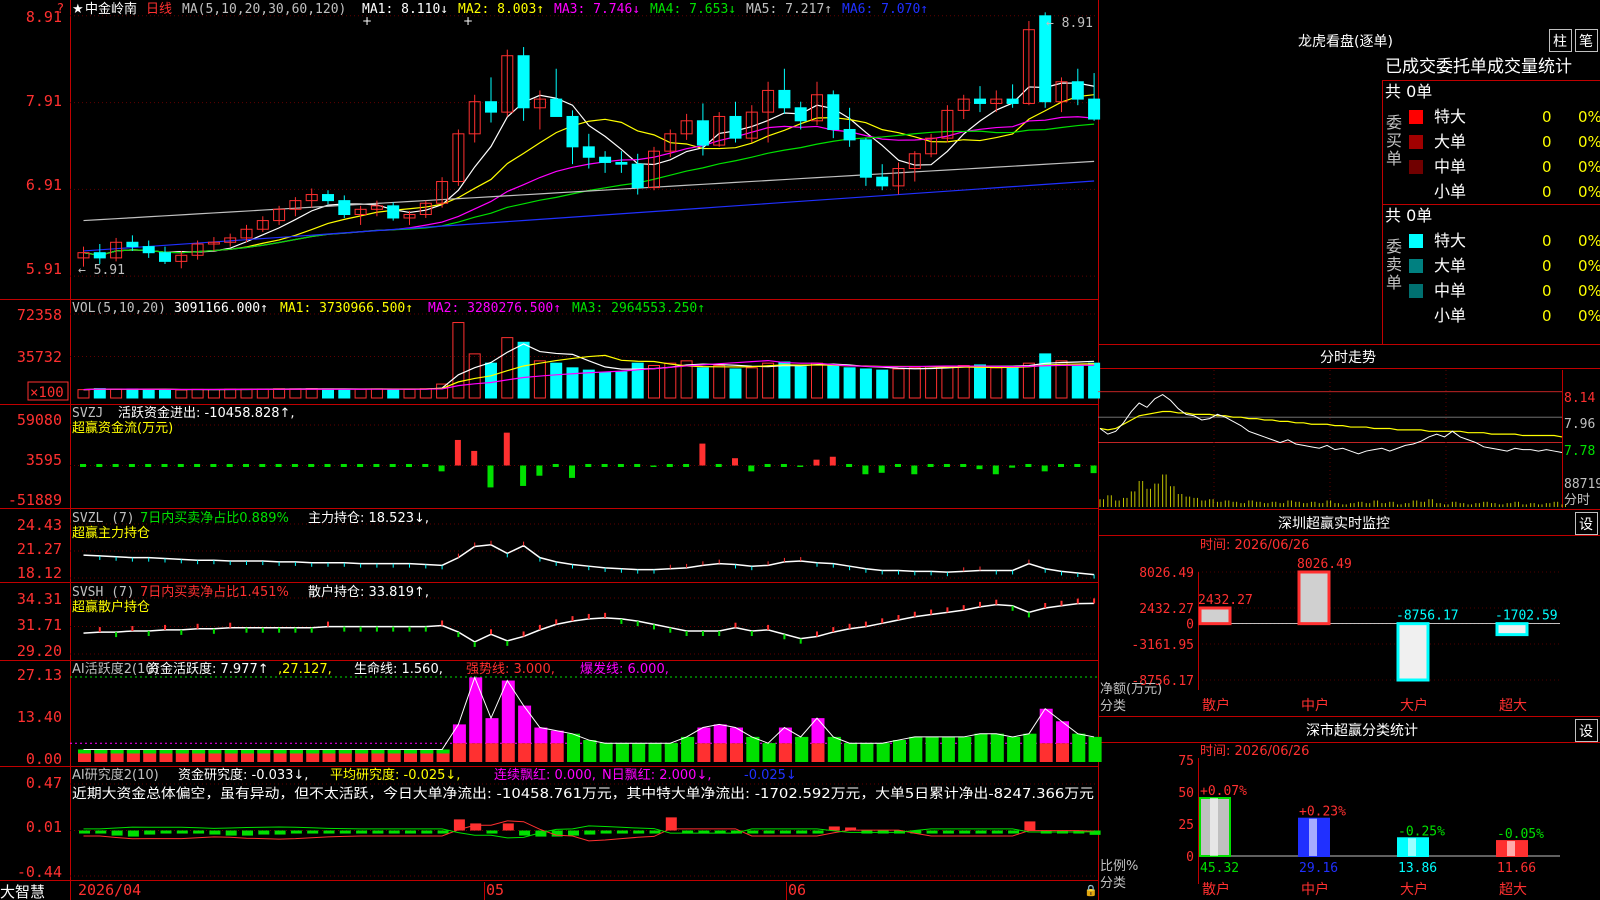 The height and width of the screenshot is (900, 1600). I want to click on svg-text: 超赢主力持仓, so click(111, 533).